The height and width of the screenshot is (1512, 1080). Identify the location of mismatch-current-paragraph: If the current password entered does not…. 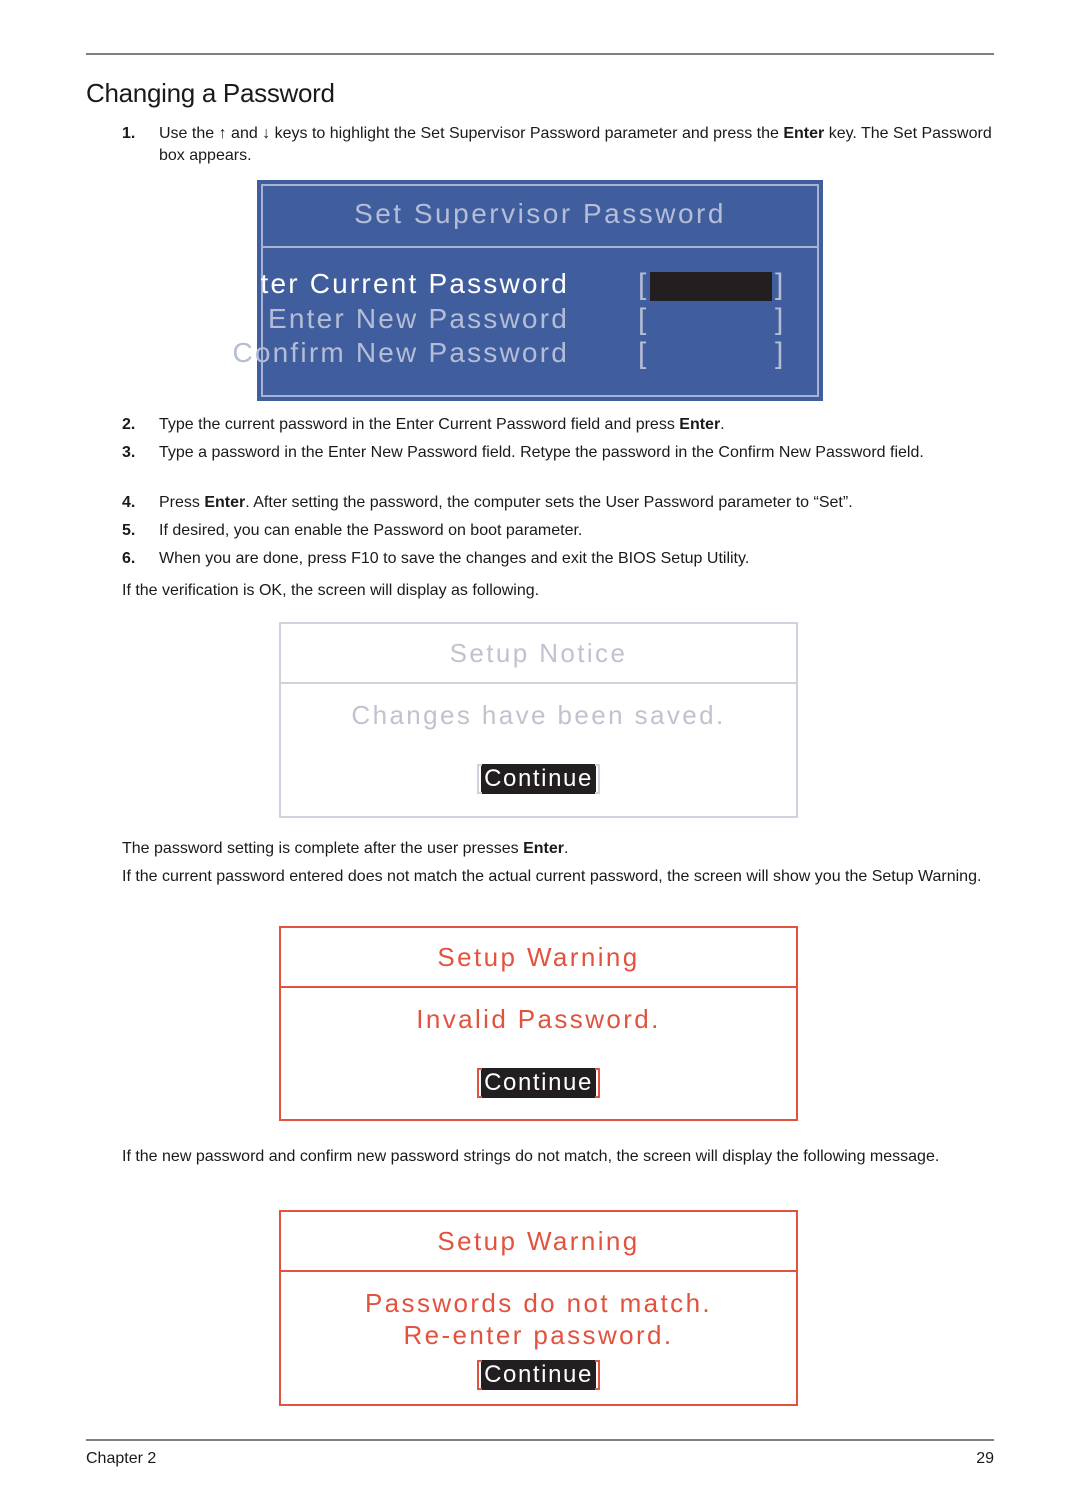
(552, 876).